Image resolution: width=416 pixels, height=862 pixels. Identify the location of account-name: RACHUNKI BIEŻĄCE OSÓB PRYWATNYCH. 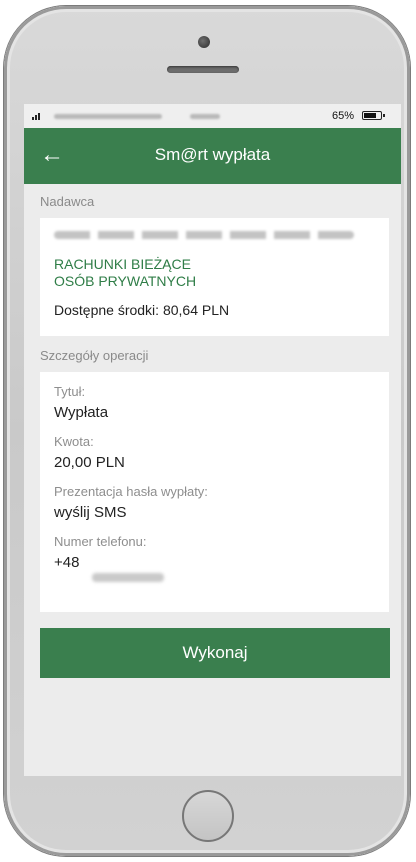
(125, 272).